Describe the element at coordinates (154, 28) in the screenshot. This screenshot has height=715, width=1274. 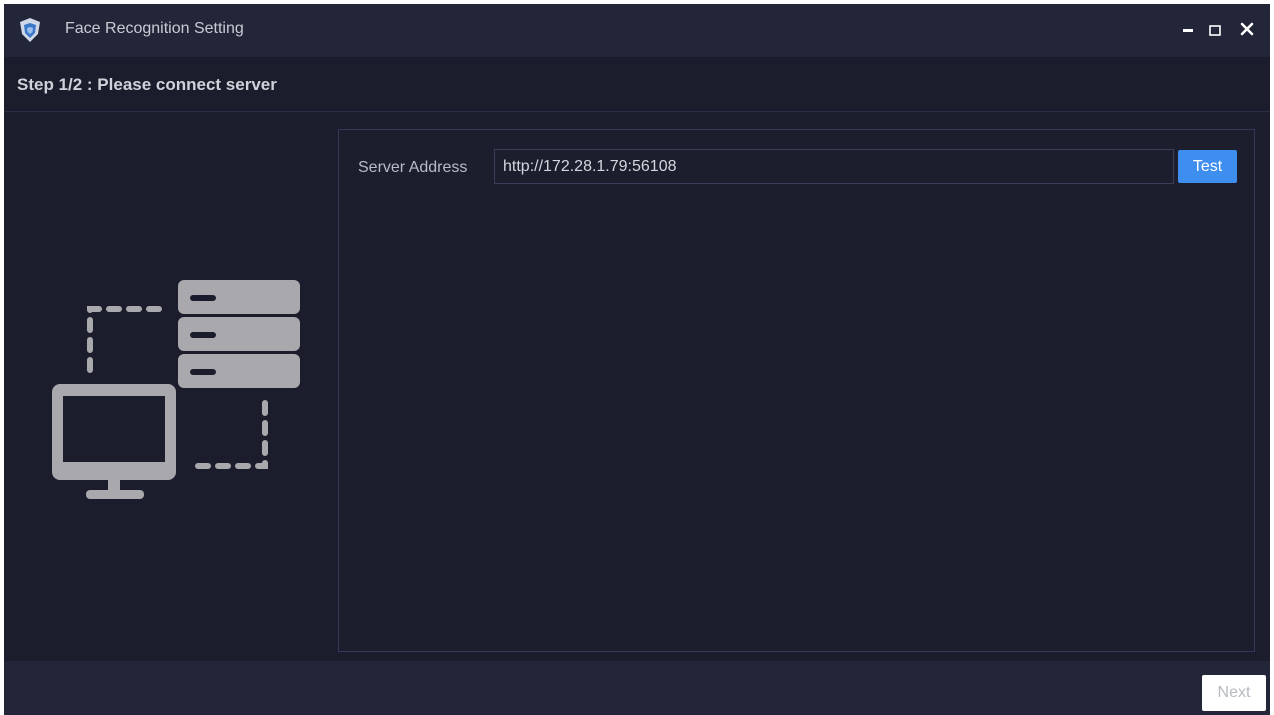
I see `window-title: Face Recognition Setting` at that location.